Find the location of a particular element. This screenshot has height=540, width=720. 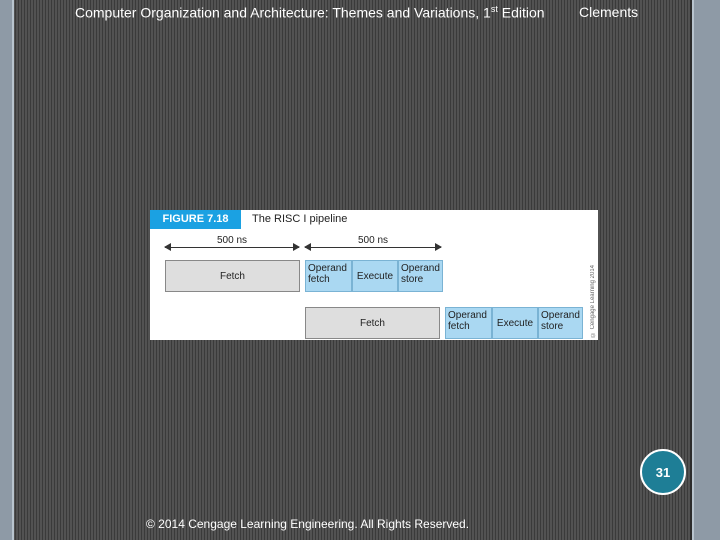

dimension-label-1: 500 ns is located at coordinates (232, 240).